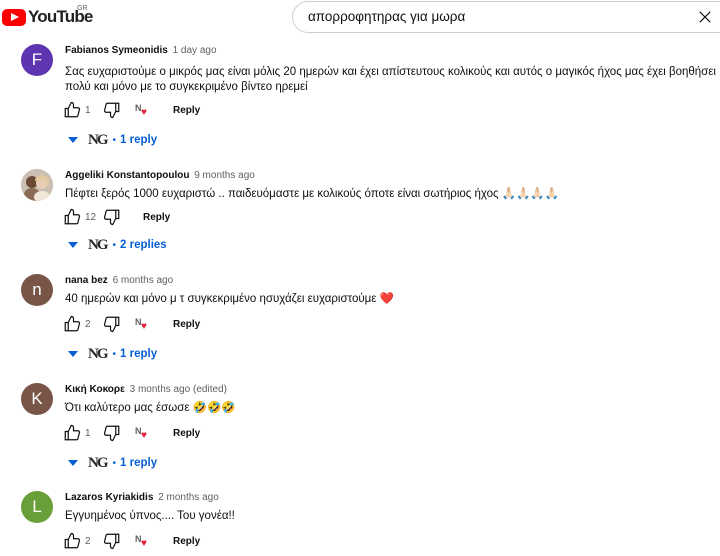 The height and width of the screenshot is (556, 720). I want to click on comment-time: 6 months ago, so click(143, 280).